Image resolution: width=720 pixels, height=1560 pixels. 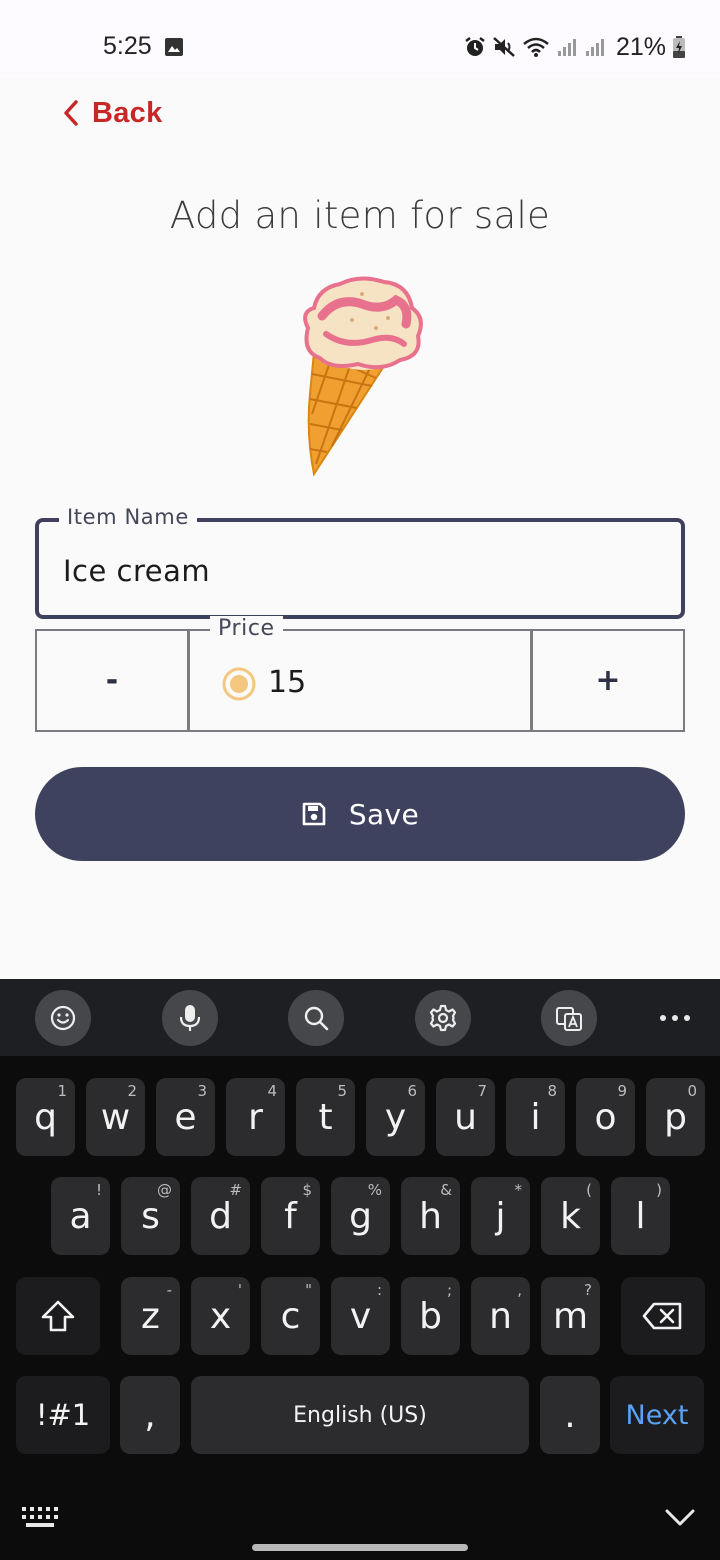 I want to click on key-y: 6y, so click(x=395, y=1117).